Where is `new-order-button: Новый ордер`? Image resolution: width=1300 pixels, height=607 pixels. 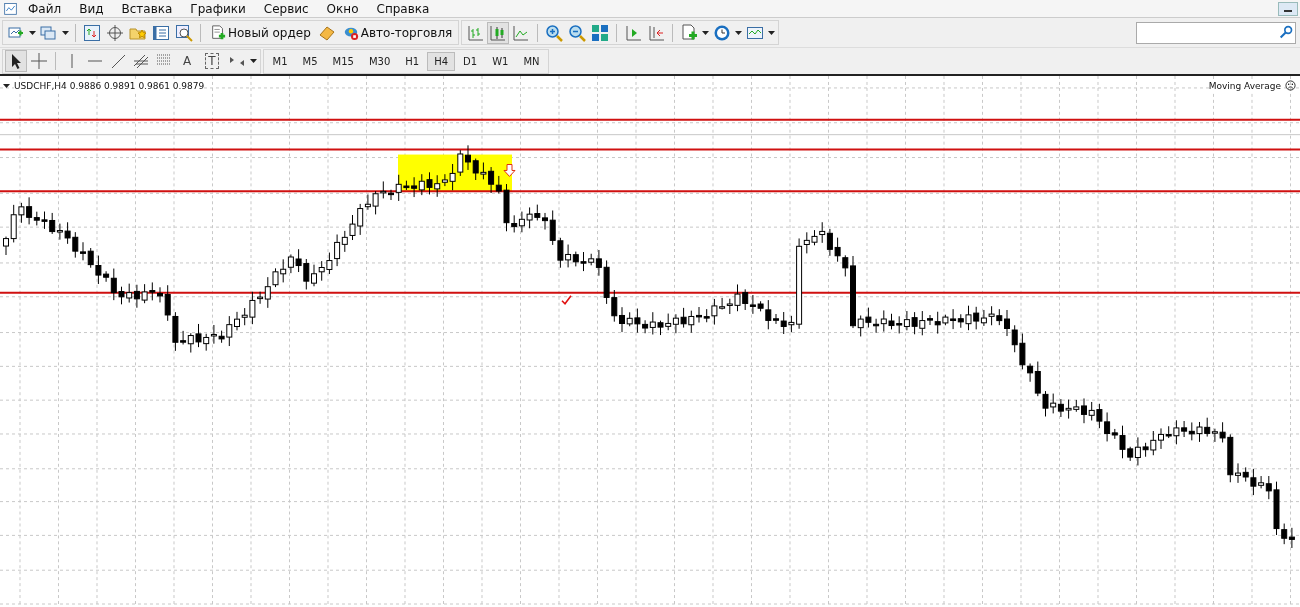
new-order-button: Новый ордер is located at coordinates (260, 32).